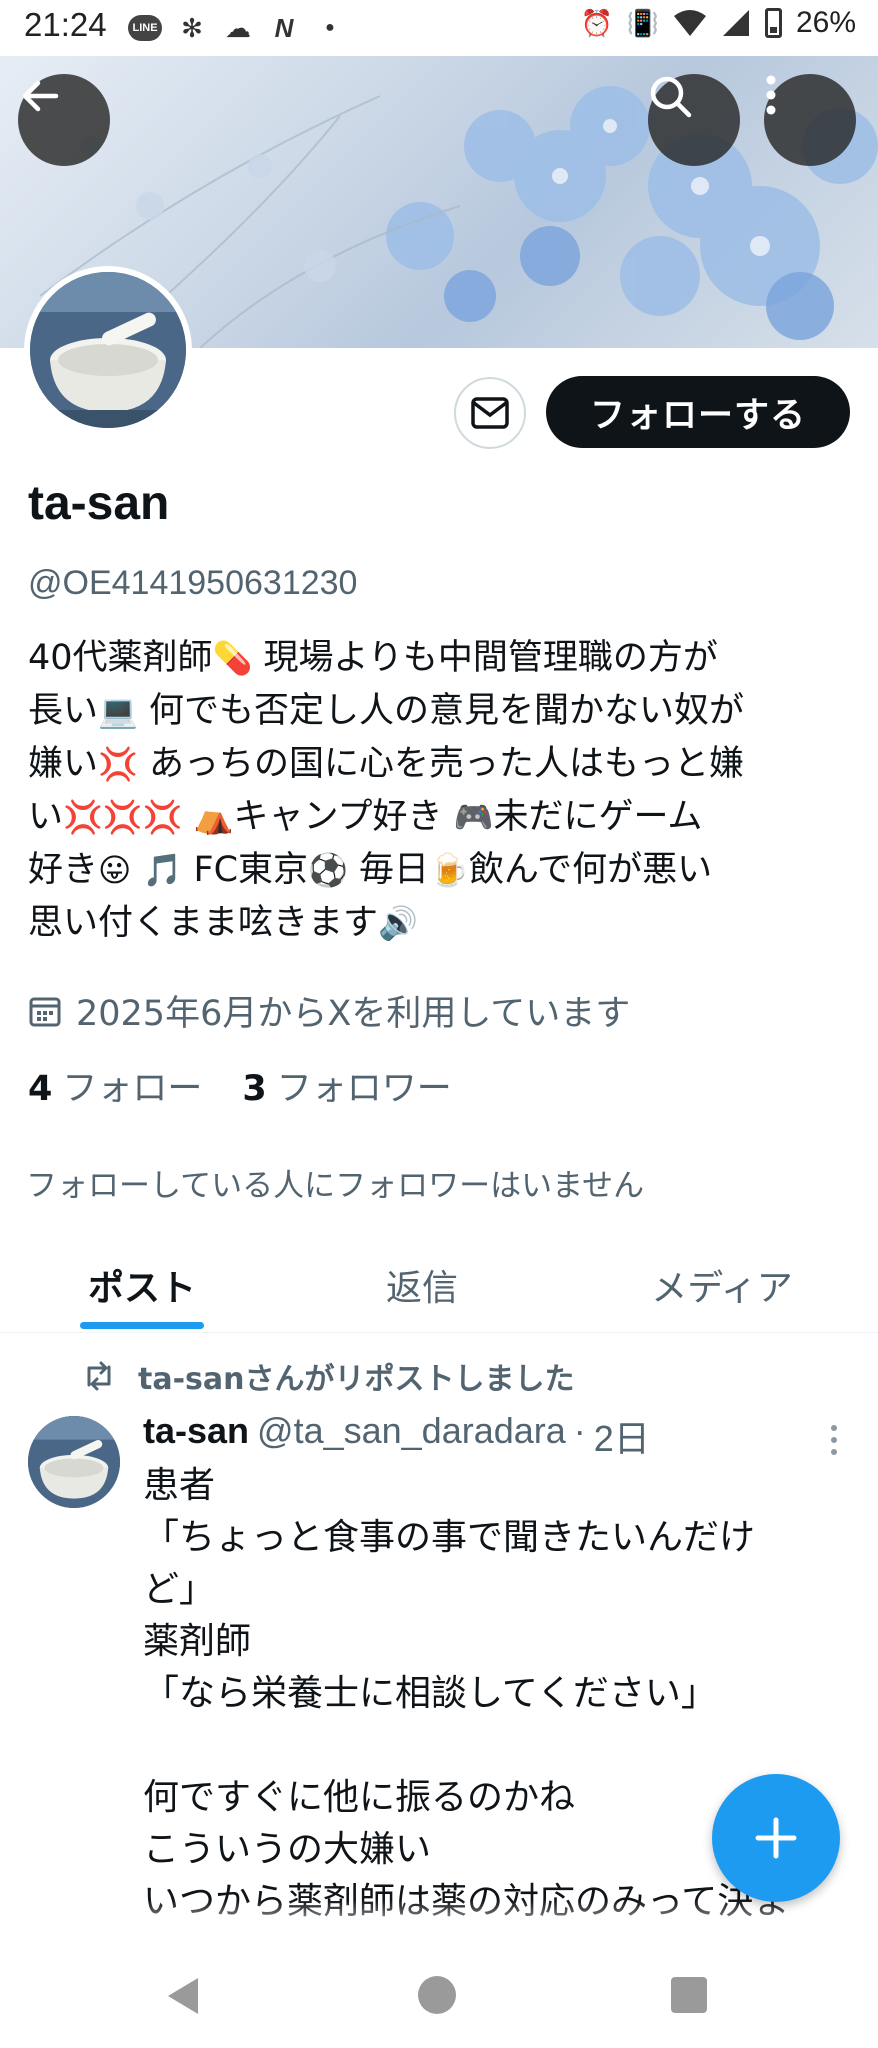  Describe the element at coordinates (192, 27) in the screenshot. I see `pinwheel-icon: ✻` at that location.